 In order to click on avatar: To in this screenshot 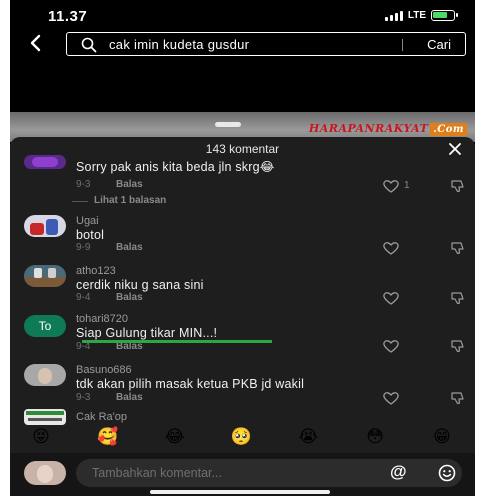, I will do `click(45, 326)`.